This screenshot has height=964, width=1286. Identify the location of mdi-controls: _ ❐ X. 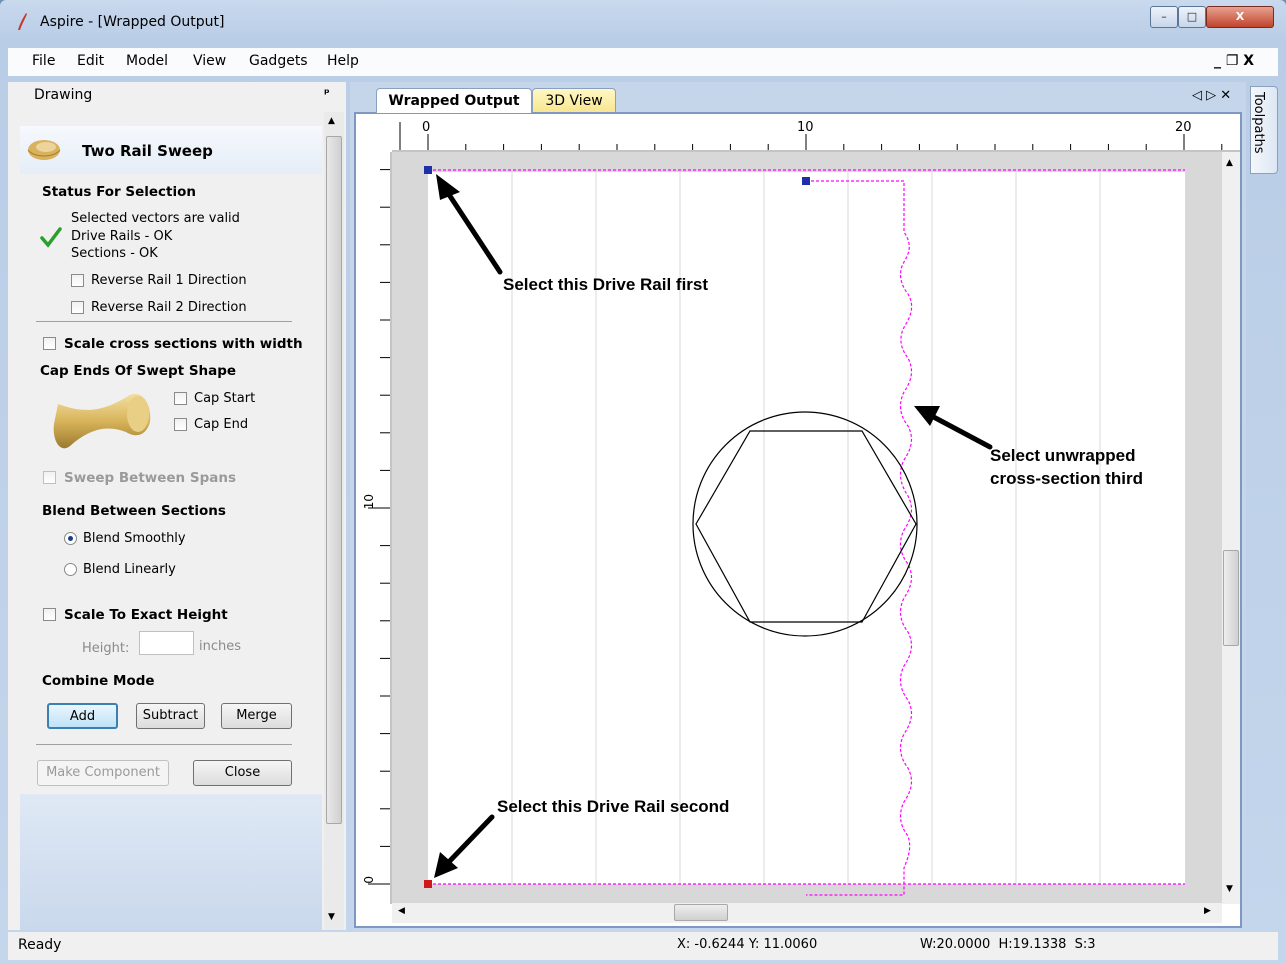
(1234, 61).